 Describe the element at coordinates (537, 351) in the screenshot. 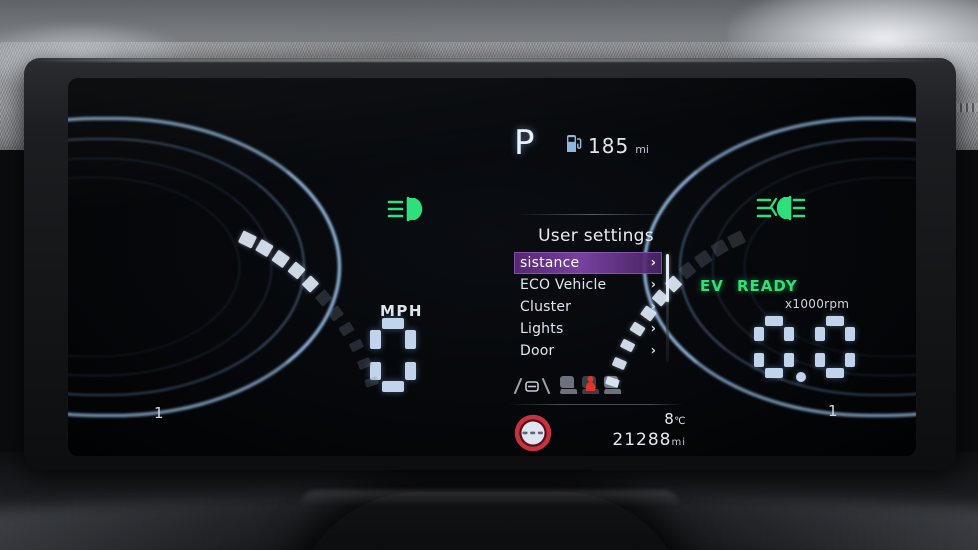

I see `menu-item-label: Door` at that location.